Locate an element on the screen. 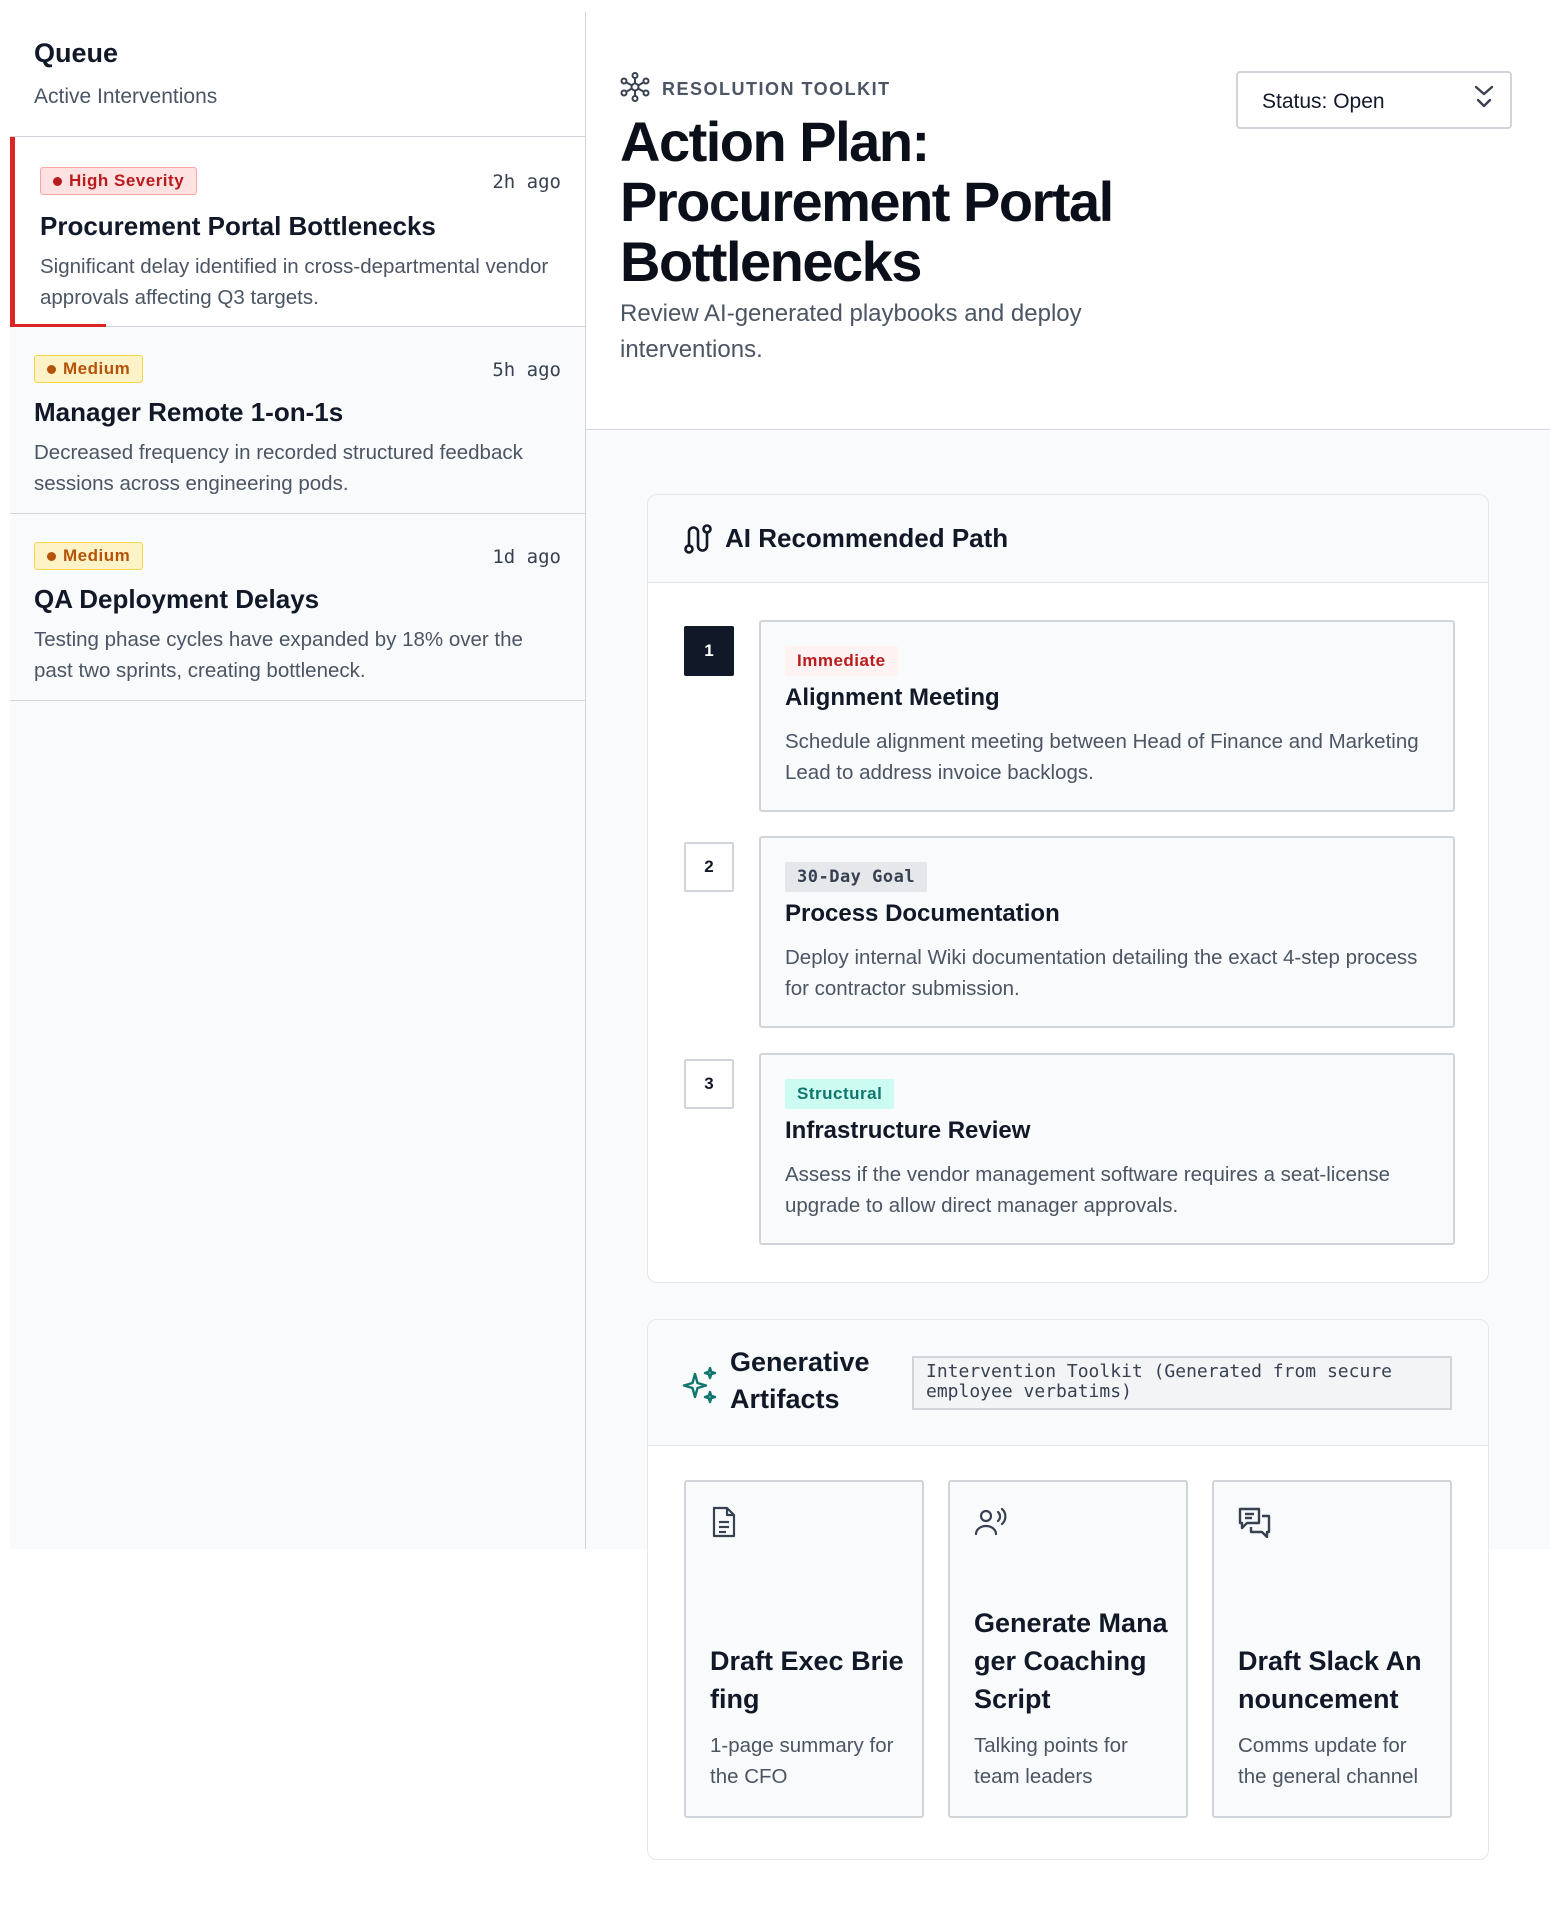  speaking-person-icon is located at coordinates (992, 1523).